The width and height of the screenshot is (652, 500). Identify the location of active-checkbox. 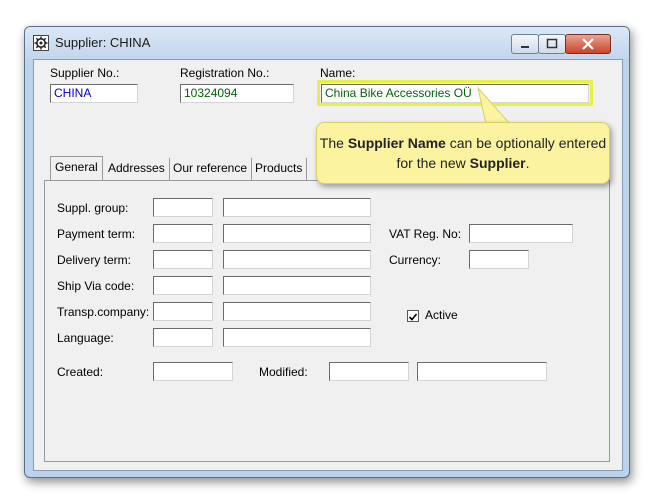
(413, 316).